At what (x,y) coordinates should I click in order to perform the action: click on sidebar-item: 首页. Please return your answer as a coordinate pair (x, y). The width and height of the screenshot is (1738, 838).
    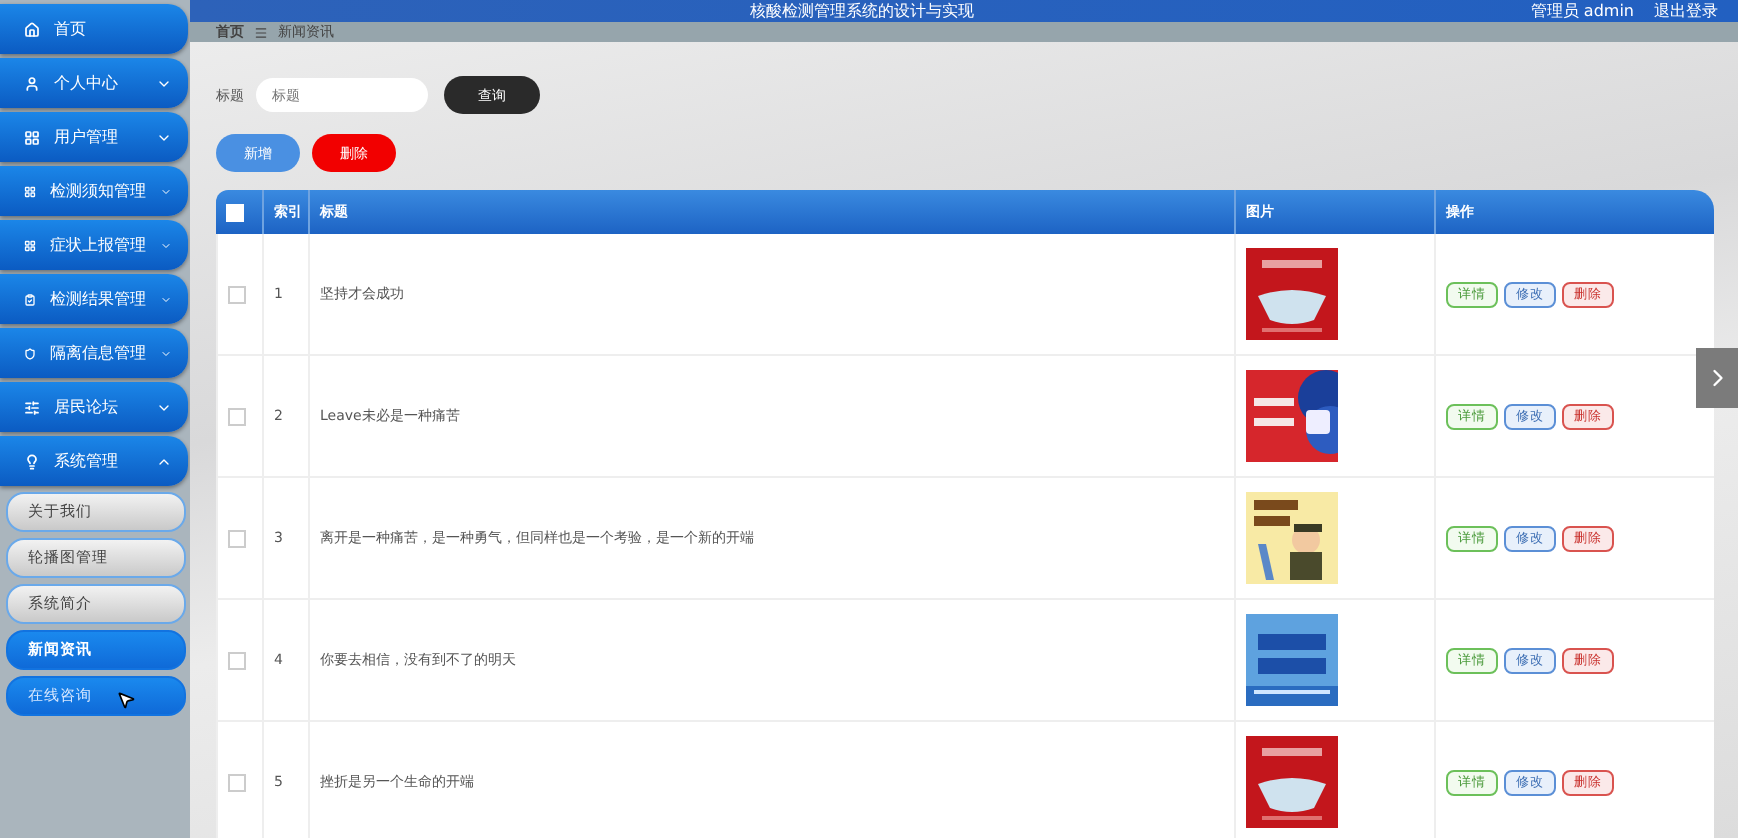
    Looking at the image, I should click on (94, 29).